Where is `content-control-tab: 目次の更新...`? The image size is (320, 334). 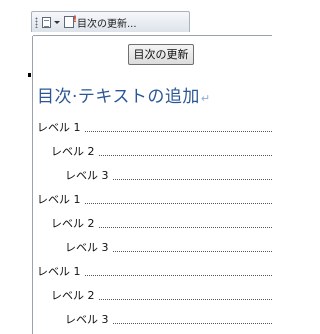
content-control-tab: 目次の更新... is located at coordinates (110, 21).